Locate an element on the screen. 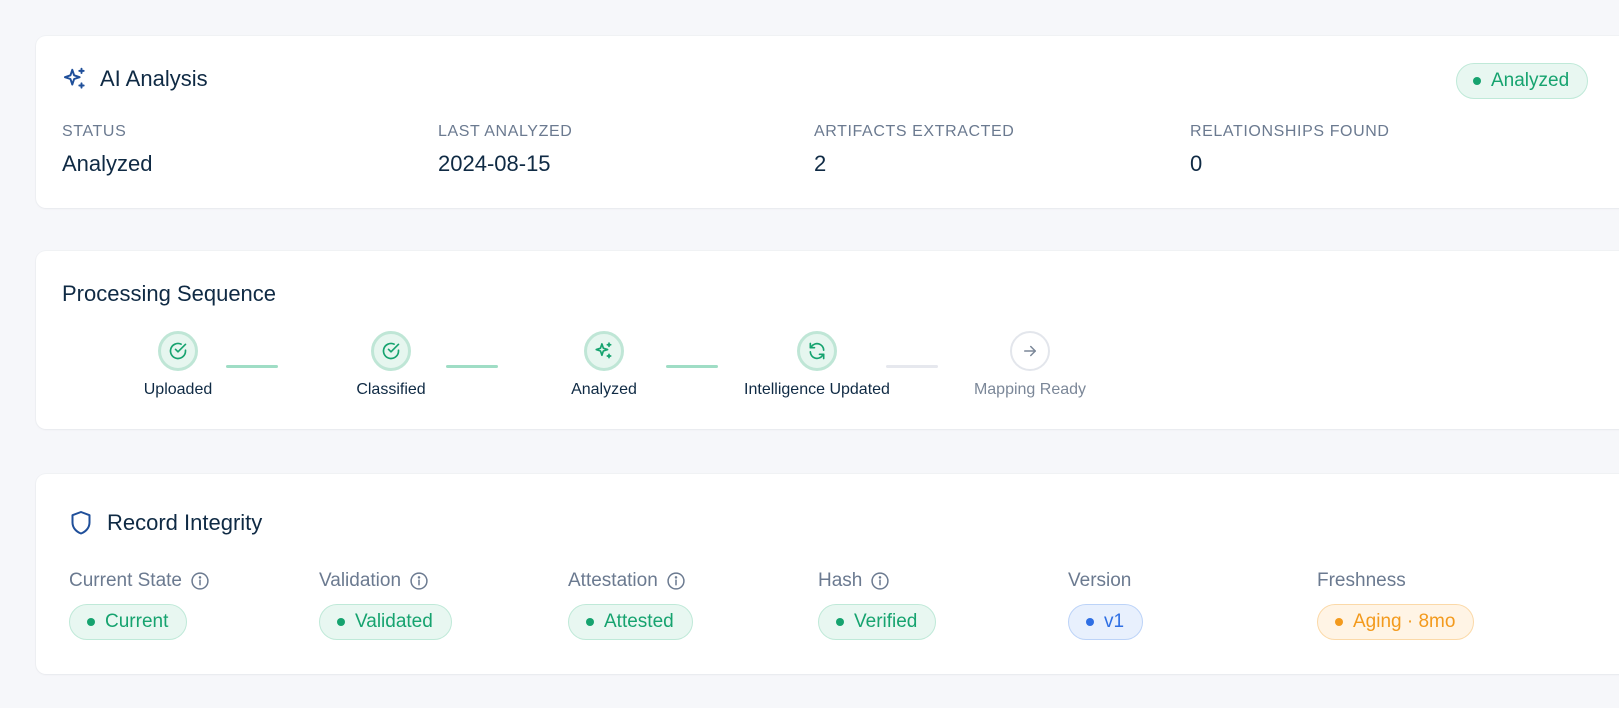 This screenshot has height=708, width=1619. analysis-status-badge: Analyzed is located at coordinates (1522, 81).